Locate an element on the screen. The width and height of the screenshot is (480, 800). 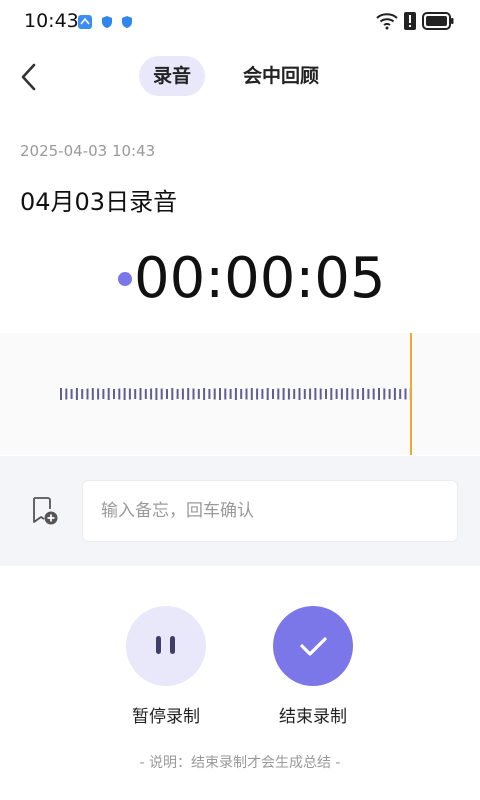
alert-icon is located at coordinates (410, 23).